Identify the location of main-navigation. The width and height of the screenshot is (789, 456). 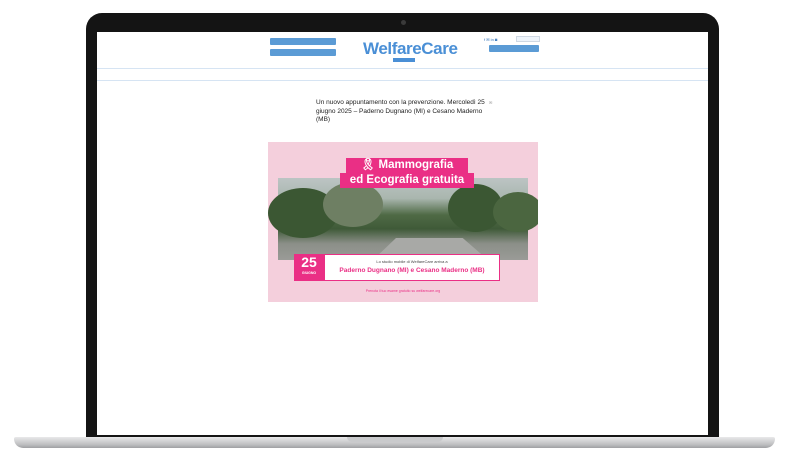
(402, 74).